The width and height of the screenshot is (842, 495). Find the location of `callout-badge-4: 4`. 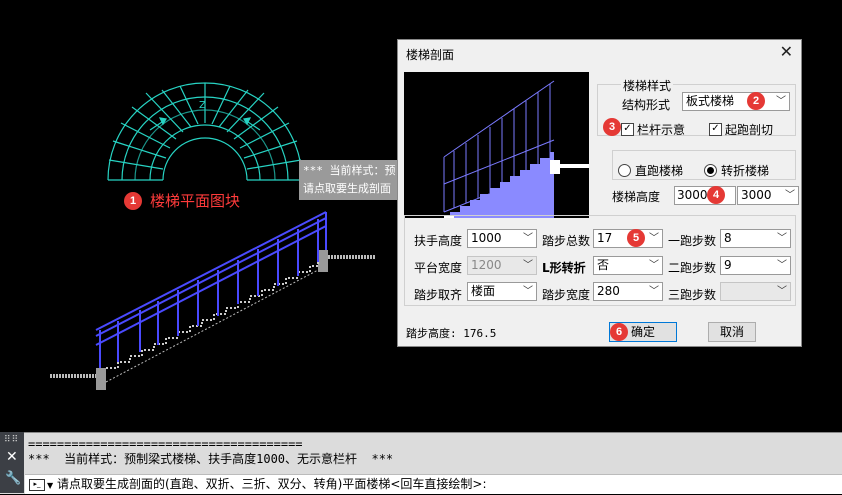

callout-badge-4: 4 is located at coordinates (716, 195).